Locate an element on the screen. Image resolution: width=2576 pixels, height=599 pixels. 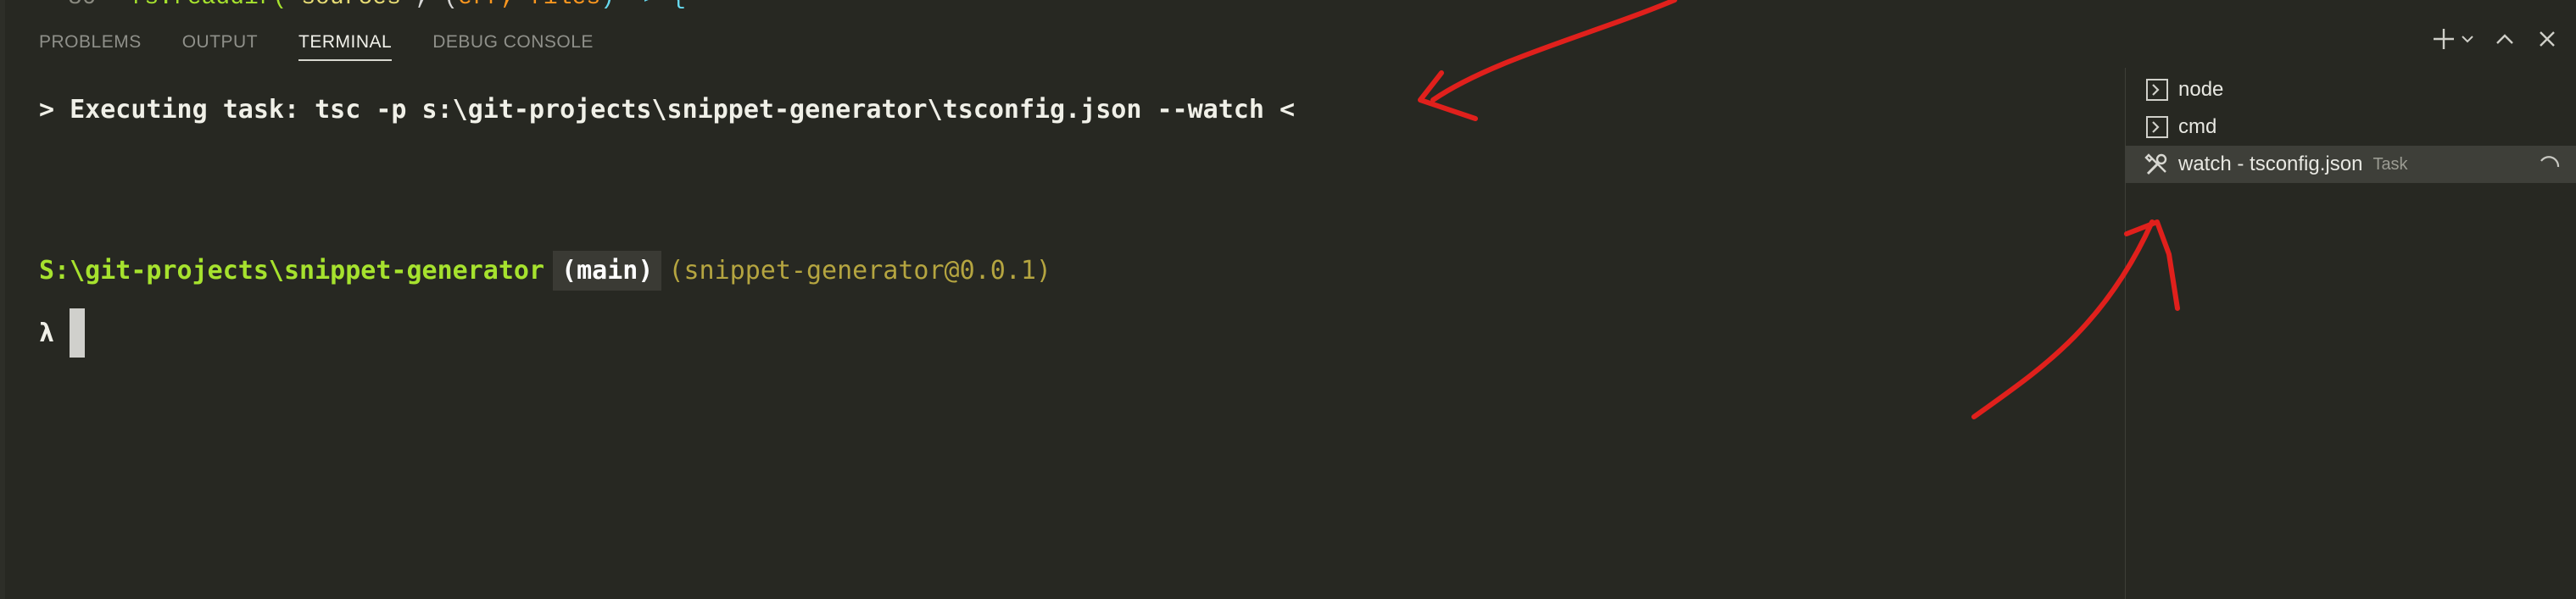
code-arrow: ) => { is located at coordinates (643, 5).